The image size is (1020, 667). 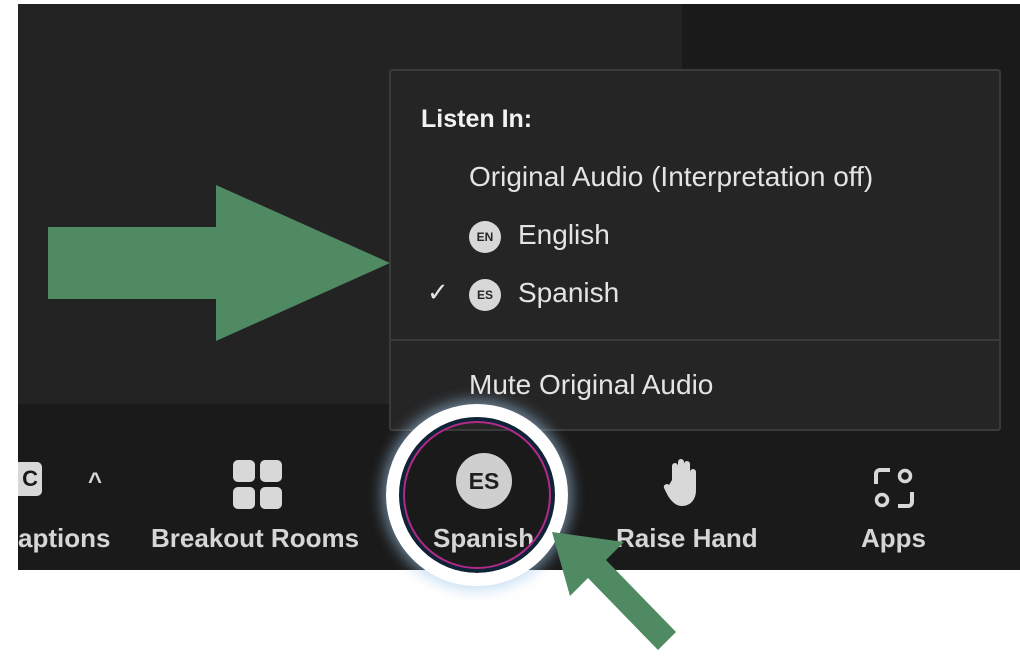 I want to click on menu-item-english: EN English, so click(x=695, y=237).